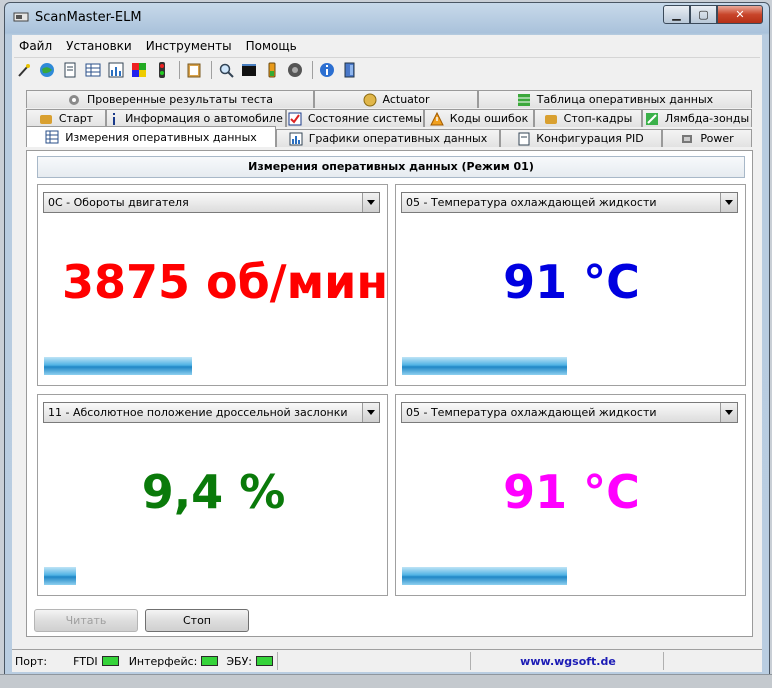 The image size is (772, 688). Describe the element at coordinates (210, 661) in the screenshot. I see `interface-led` at that location.